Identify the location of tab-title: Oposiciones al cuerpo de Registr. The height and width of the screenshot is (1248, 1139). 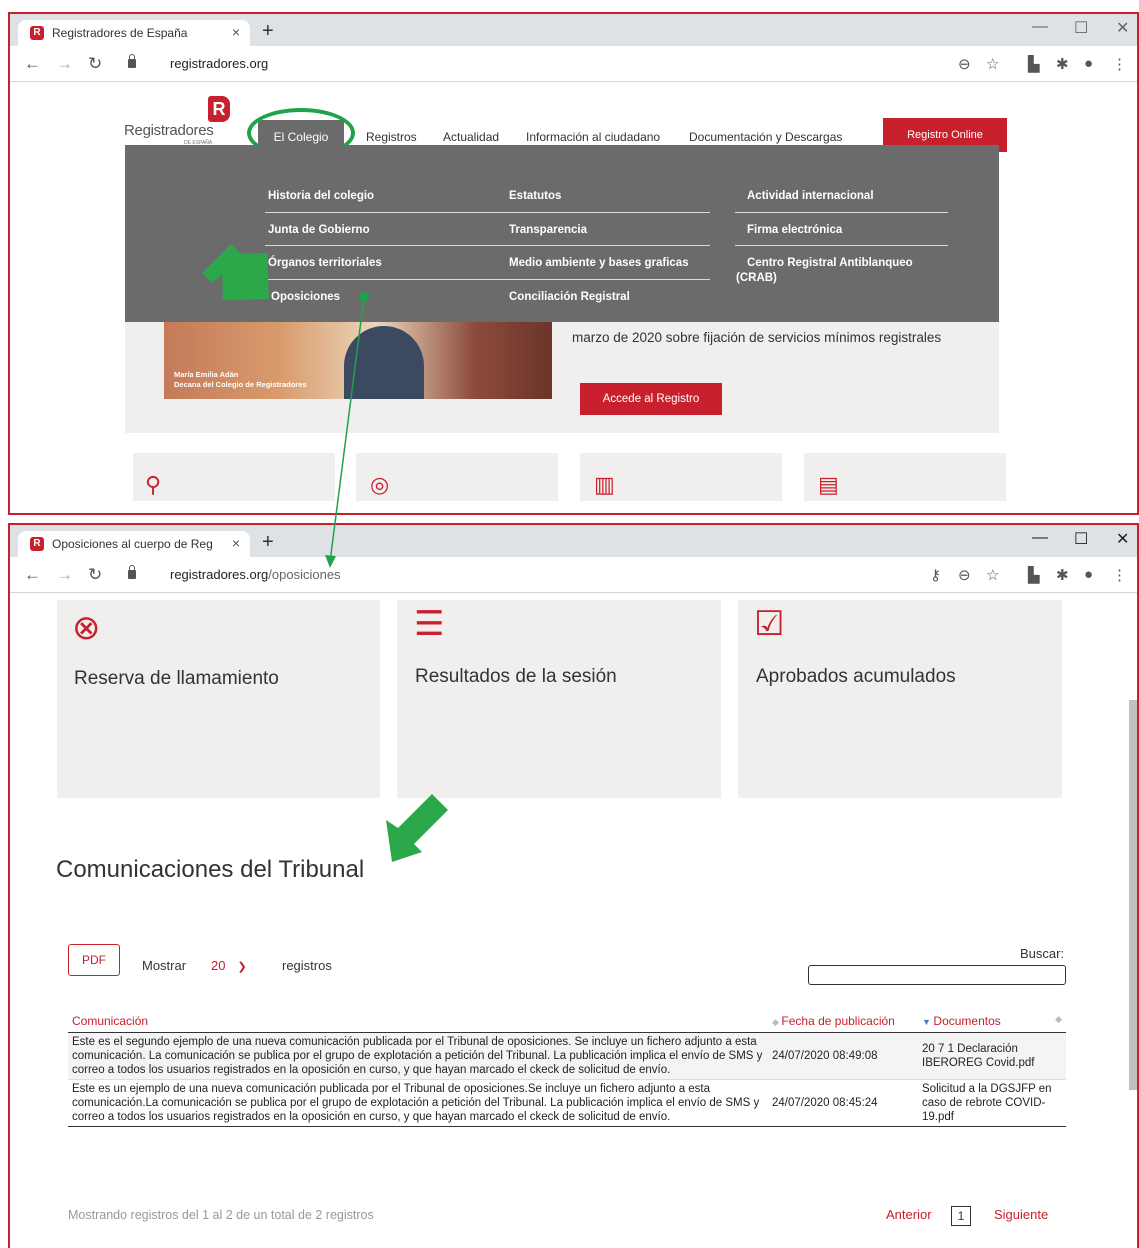
(132, 544).